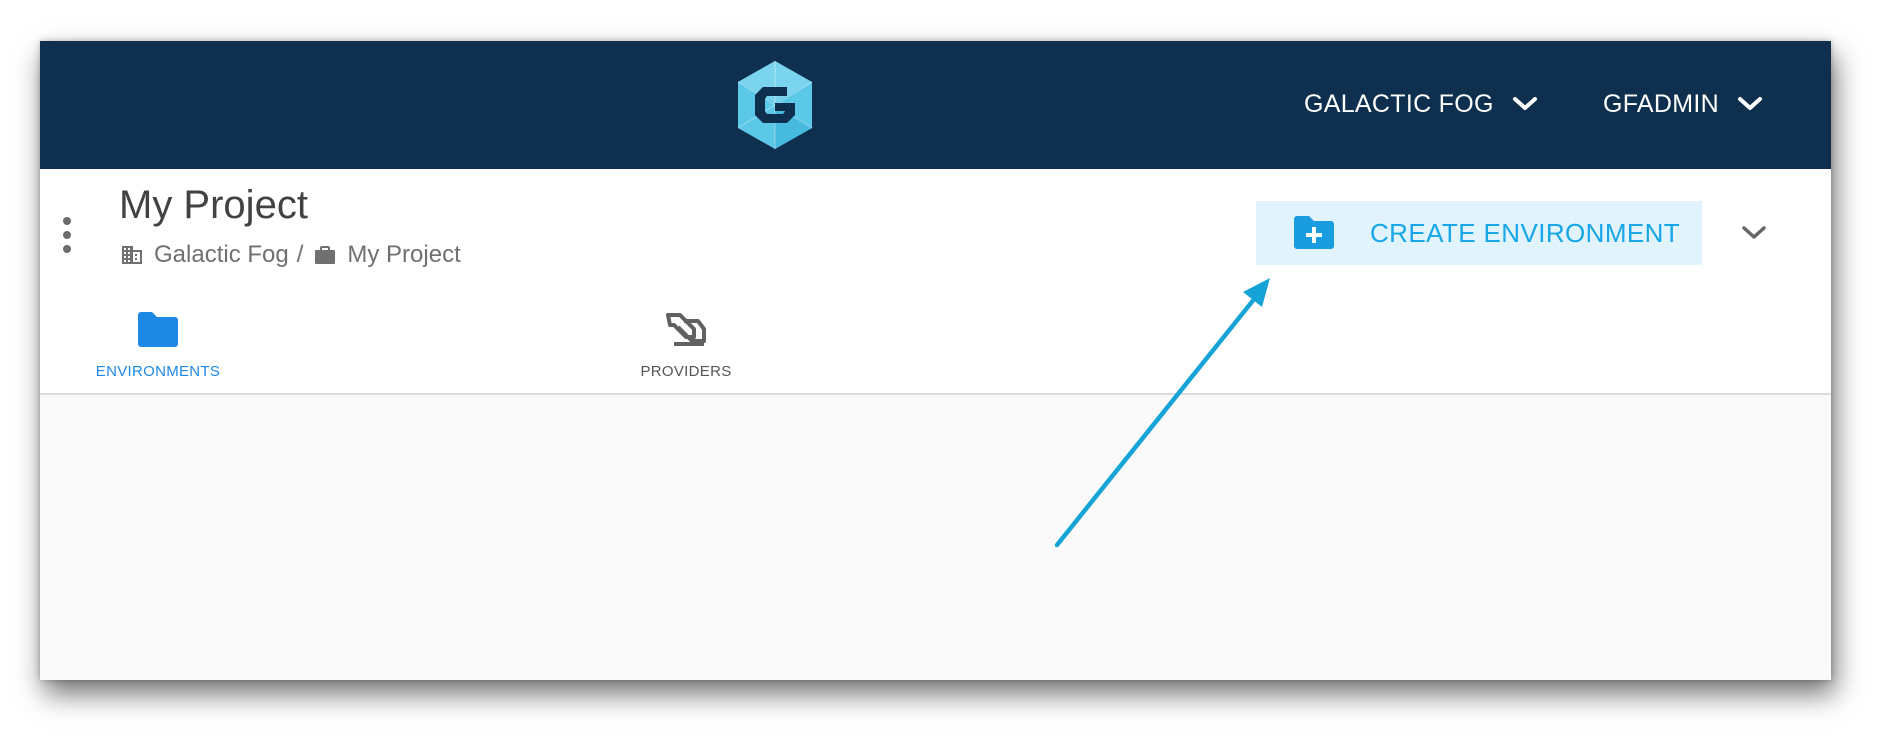 The image size is (1891, 740). Describe the element at coordinates (325, 255) in the screenshot. I see `briefcase-icon` at that location.